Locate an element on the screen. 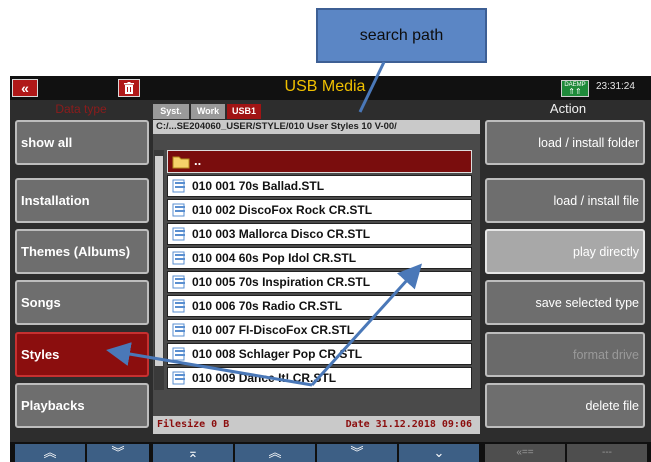 Image resolution: width=651 pixels, height=462 pixels. page-down-left-button: ︾ is located at coordinates (118, 453).